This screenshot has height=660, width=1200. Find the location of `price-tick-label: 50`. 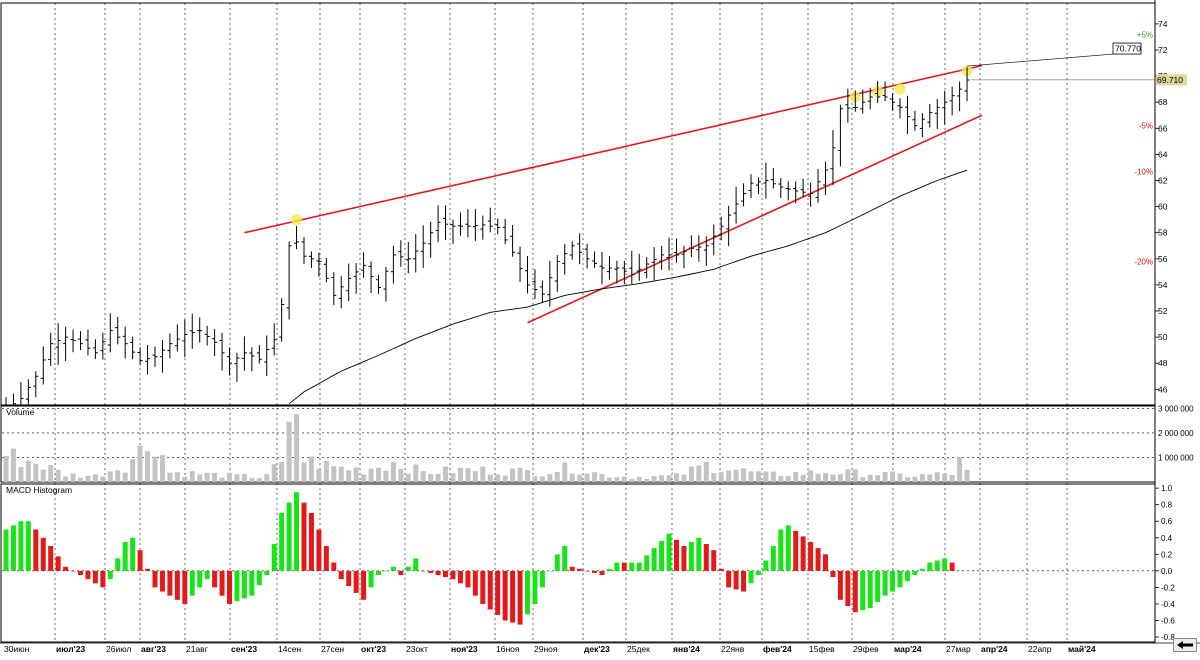

price-tick-label: 50 is located at coordinates (1163, 337).